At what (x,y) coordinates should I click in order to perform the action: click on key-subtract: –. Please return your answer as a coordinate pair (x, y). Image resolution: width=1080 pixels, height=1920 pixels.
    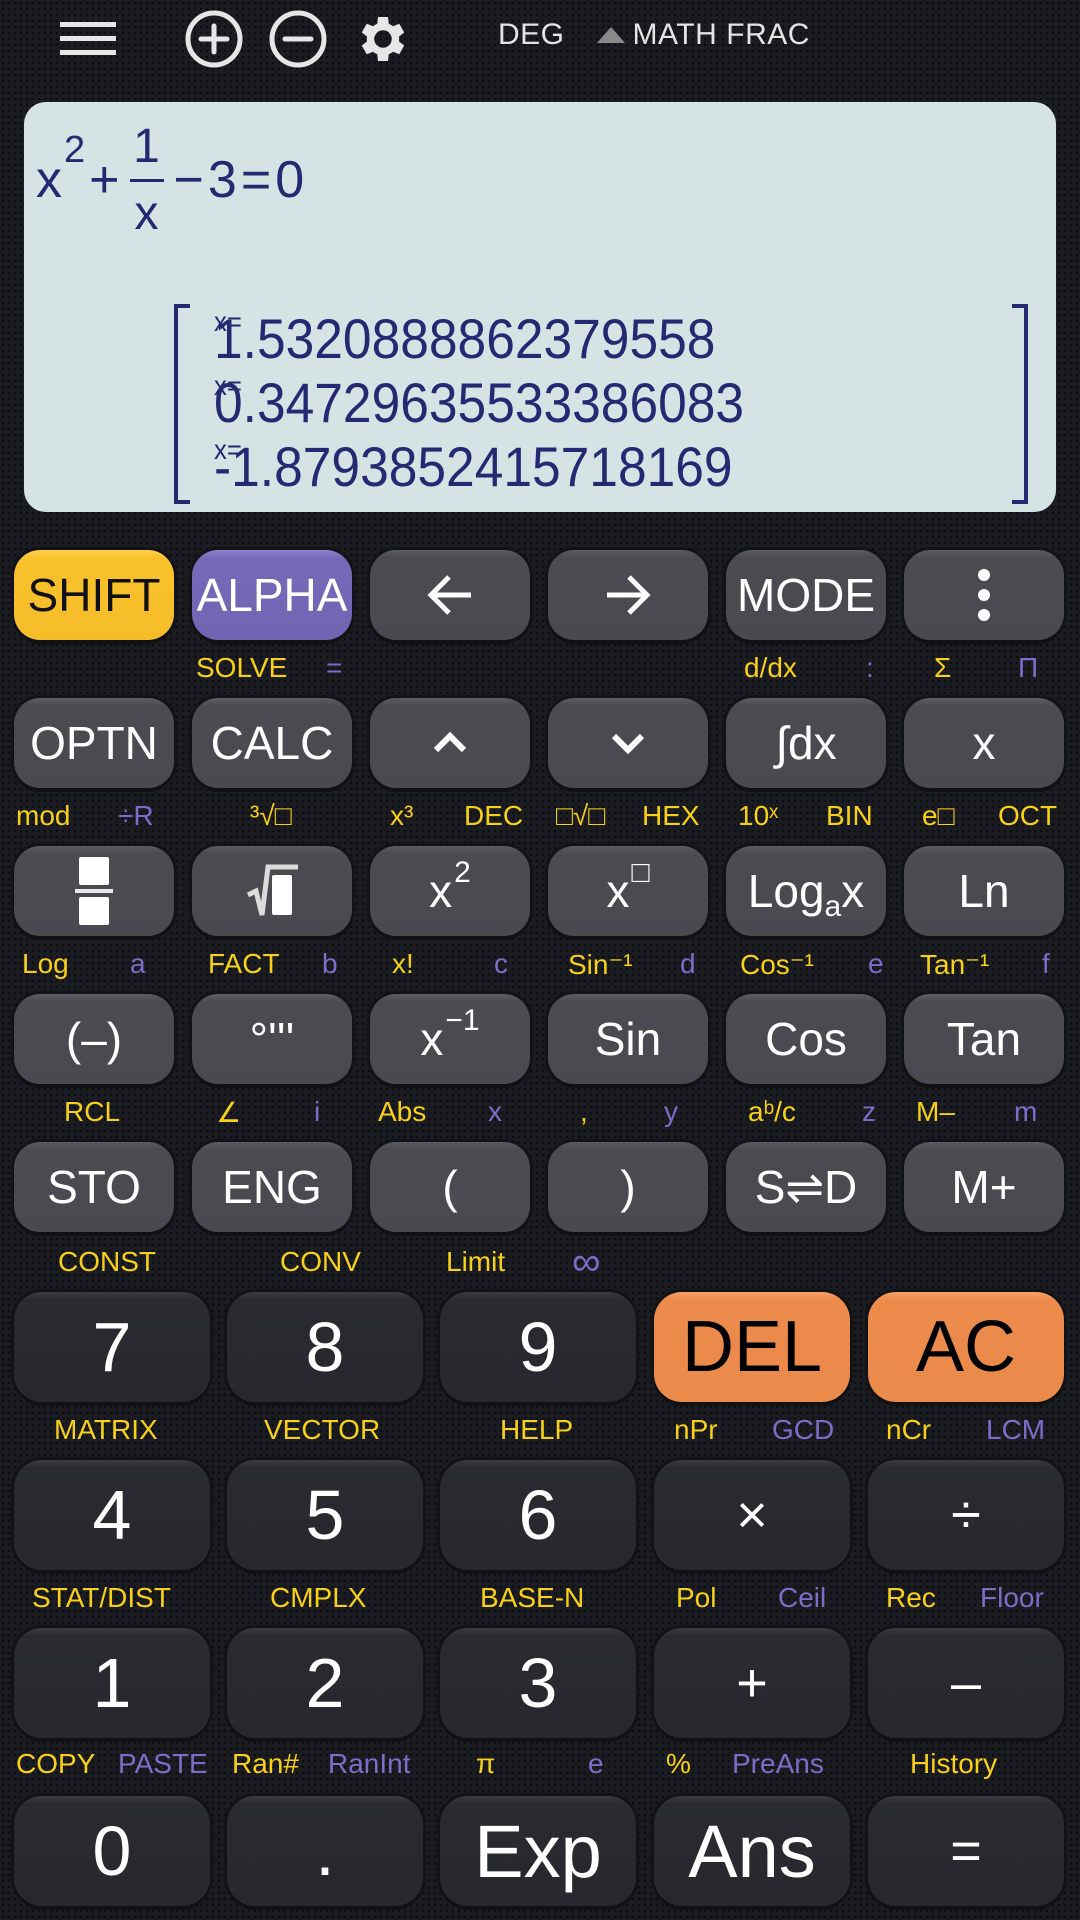
    Looking at the image, I should click on (966, 1683).